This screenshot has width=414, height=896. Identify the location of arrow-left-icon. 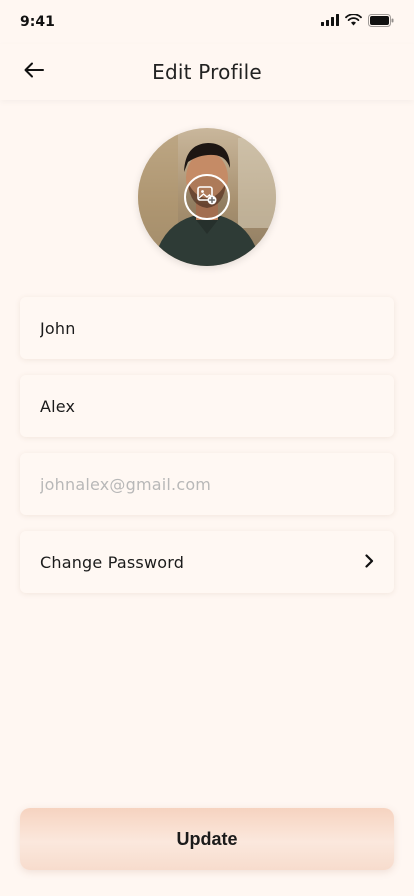
(34, 72).